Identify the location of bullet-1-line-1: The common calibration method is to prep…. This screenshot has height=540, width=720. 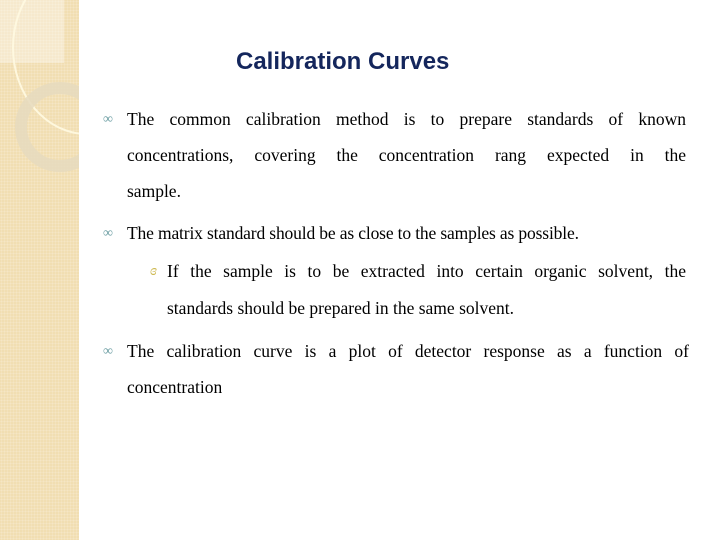
(406, 119).